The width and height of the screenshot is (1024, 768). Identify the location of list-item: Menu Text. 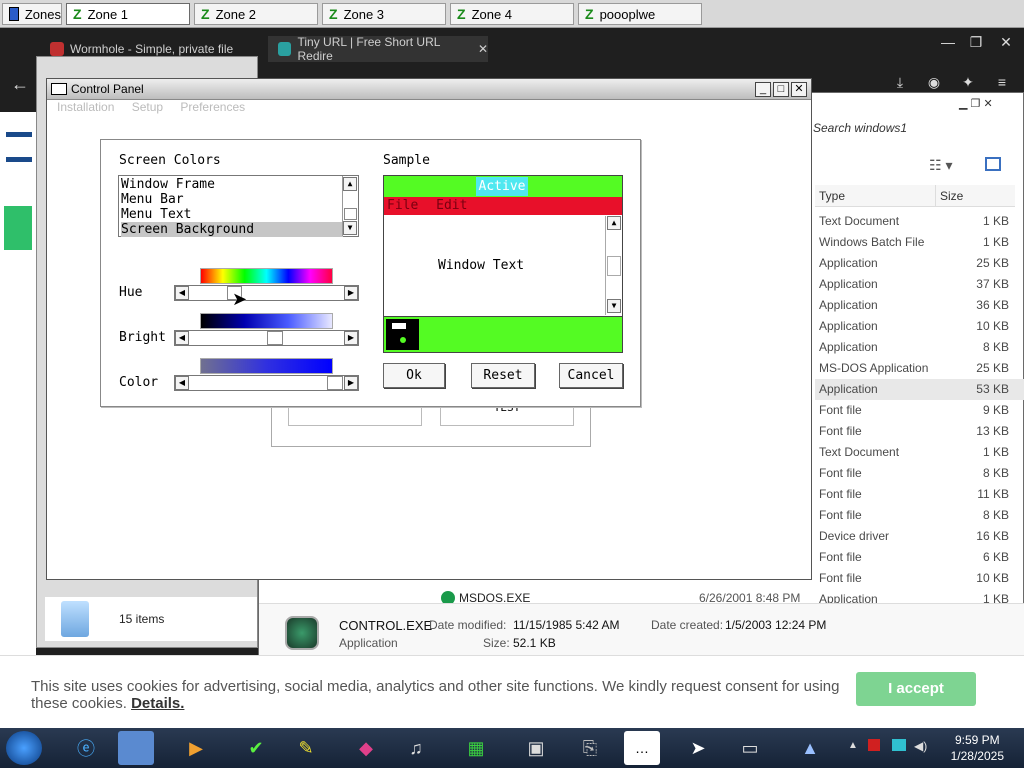
(232, 214).